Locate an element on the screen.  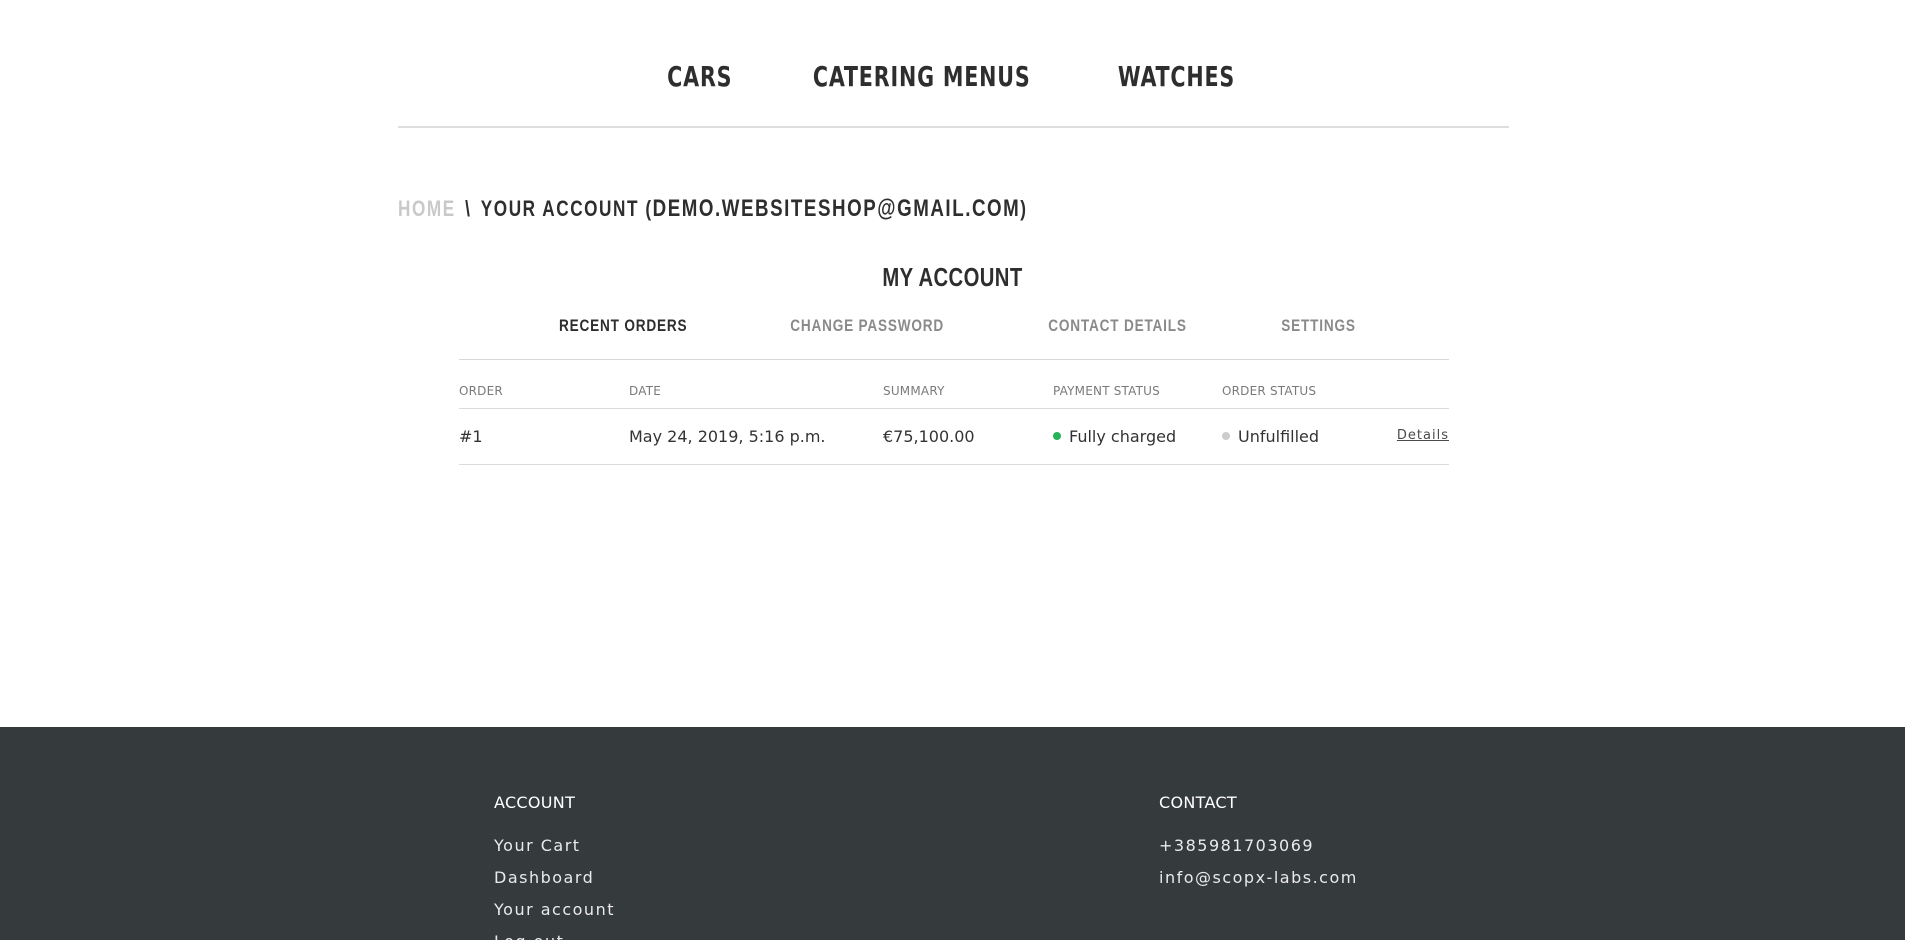
column-header-order-status: Order status is located at coordinates (1307, 384).